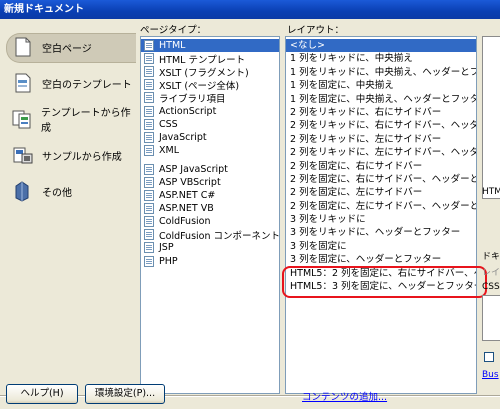 The image size is (500, 409). I want to click on page-type-item-label: ASP VBScript, so click(190, 182).